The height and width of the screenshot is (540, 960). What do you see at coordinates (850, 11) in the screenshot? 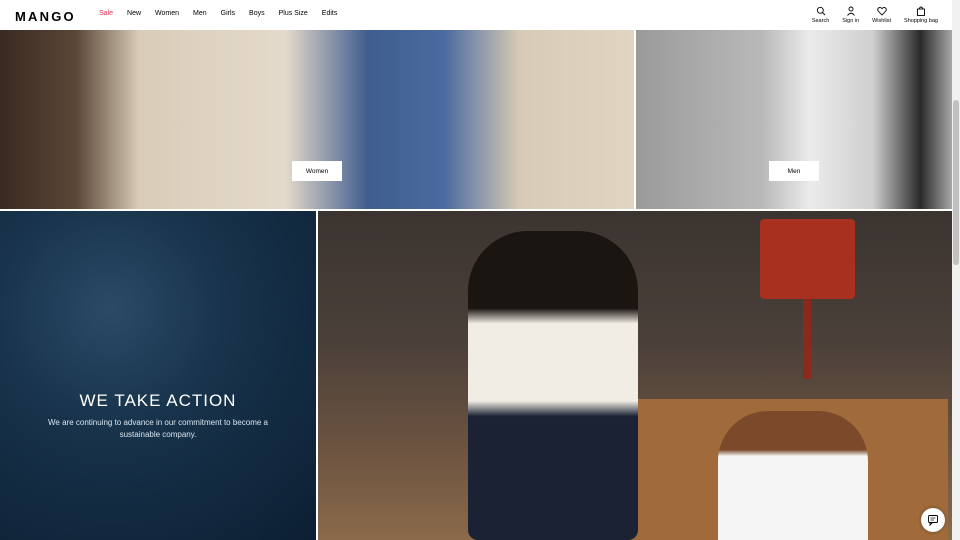
I see `user-icon` at bounding box center [850, 11].